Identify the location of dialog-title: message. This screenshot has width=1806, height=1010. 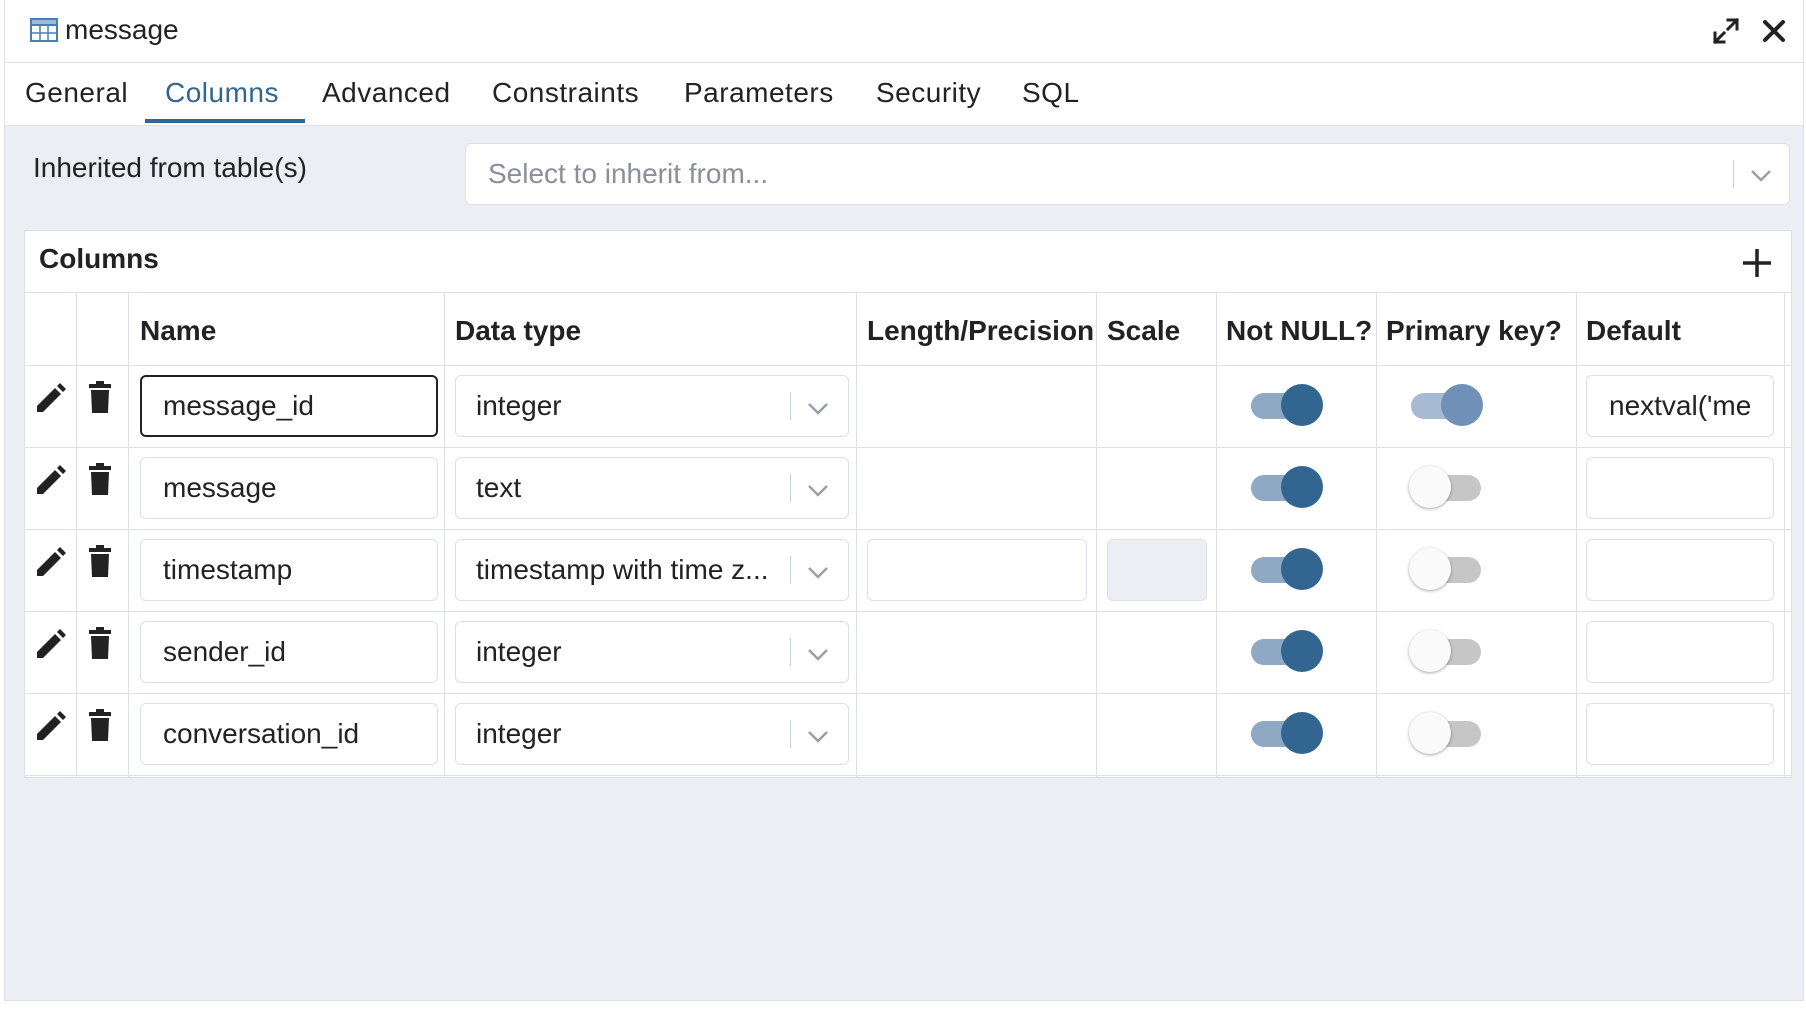
(122, 29).